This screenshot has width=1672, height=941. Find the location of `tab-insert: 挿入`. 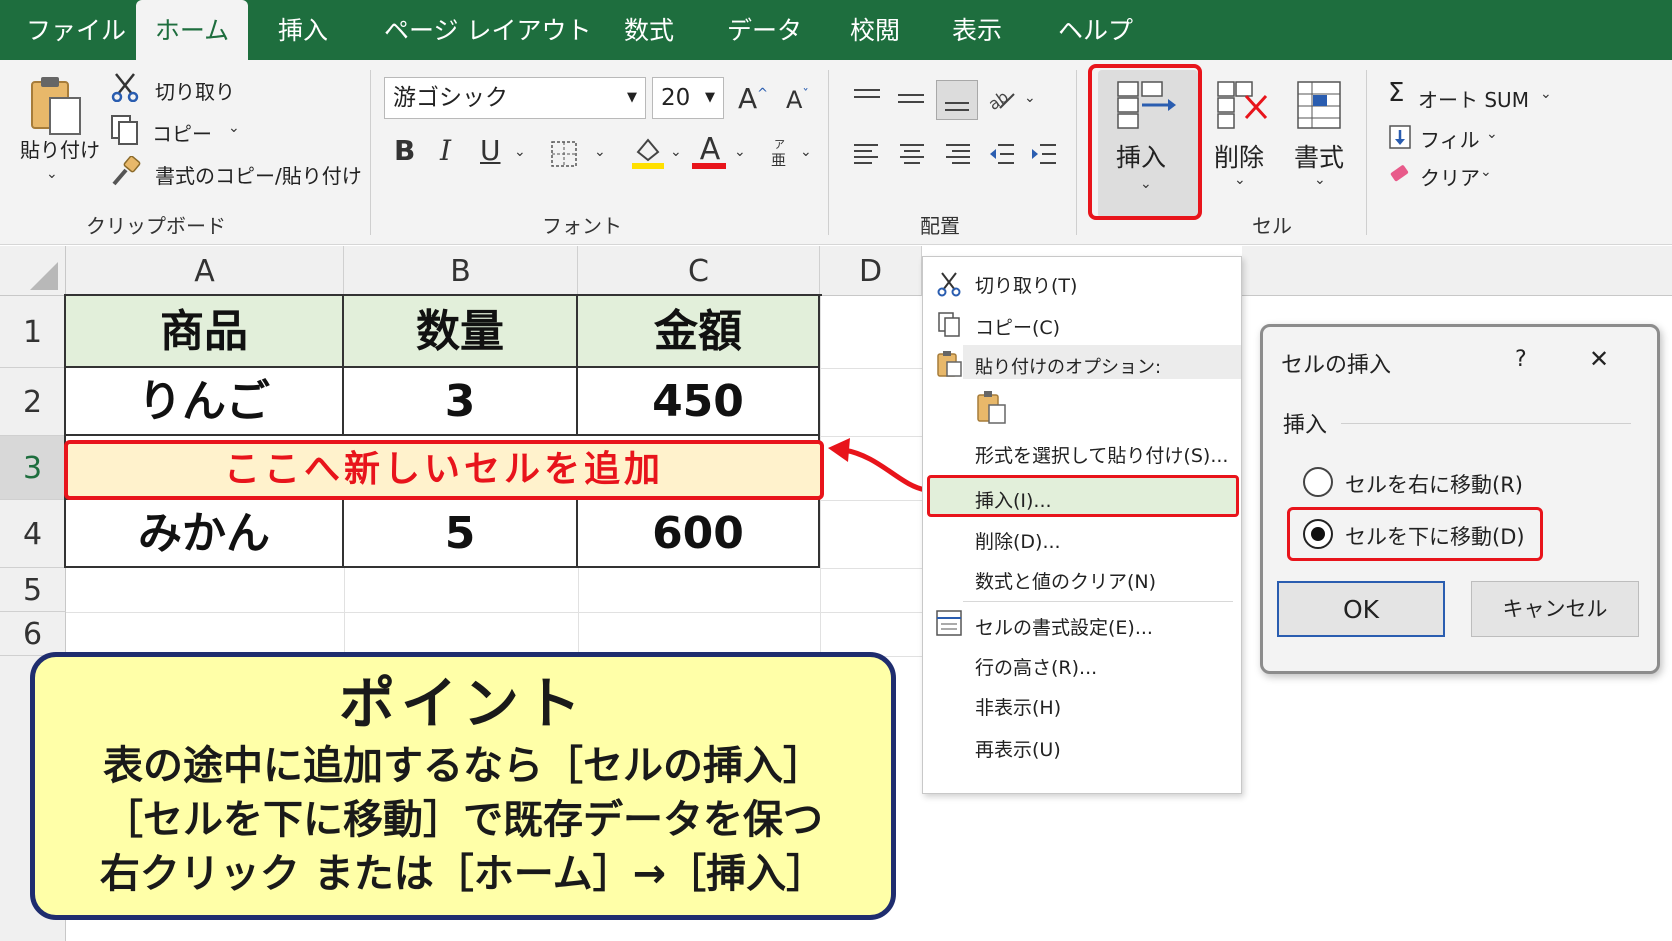

tab-insert: 挿入 is located at coordinates (303, 30).